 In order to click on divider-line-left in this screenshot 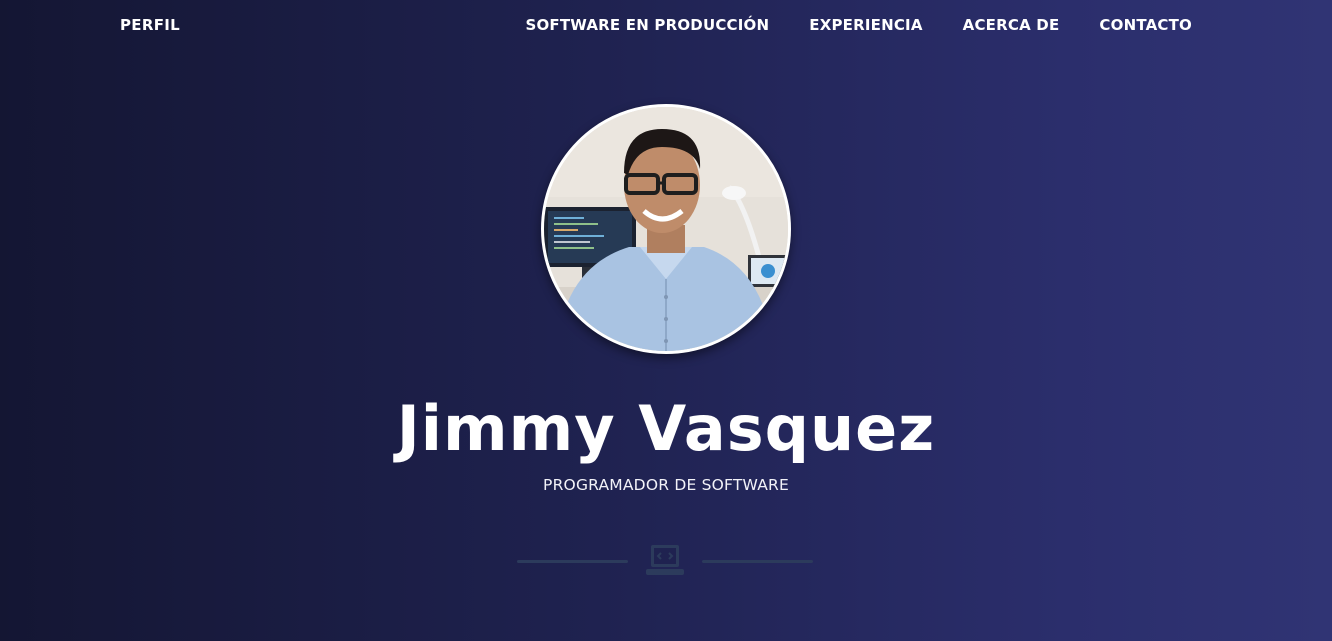, I will do `click(572, 561)`.